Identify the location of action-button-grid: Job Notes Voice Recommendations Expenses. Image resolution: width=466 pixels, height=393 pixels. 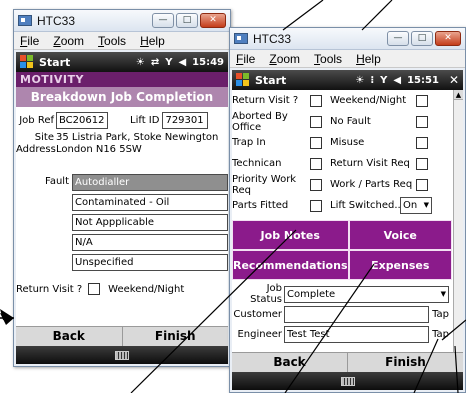
(342, 250).